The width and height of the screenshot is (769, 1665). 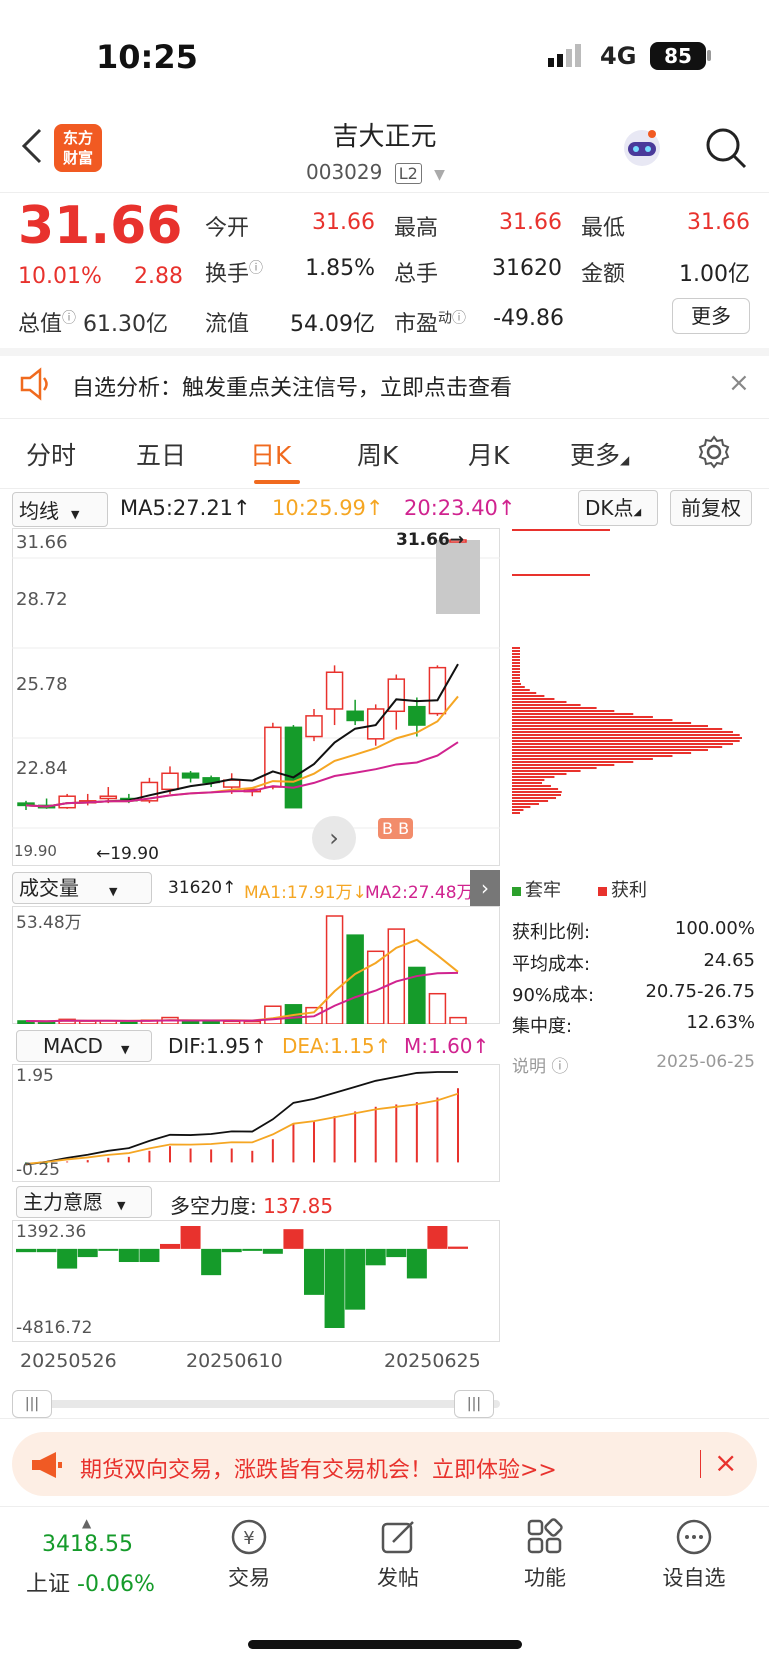 What do you see at coordinates (249, 1556) in the screenshot?
I see `nav-trade: ¥ 交易` at bounding box center [249, 1556].